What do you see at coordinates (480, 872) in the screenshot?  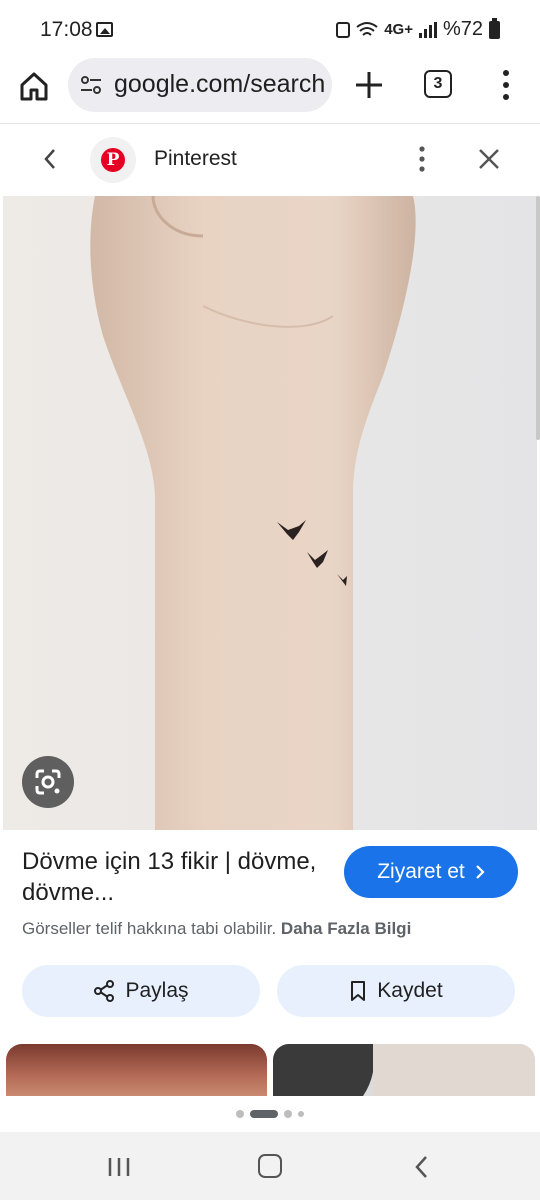 I see `chevron-right-icon` at bounding box center [480, 872].